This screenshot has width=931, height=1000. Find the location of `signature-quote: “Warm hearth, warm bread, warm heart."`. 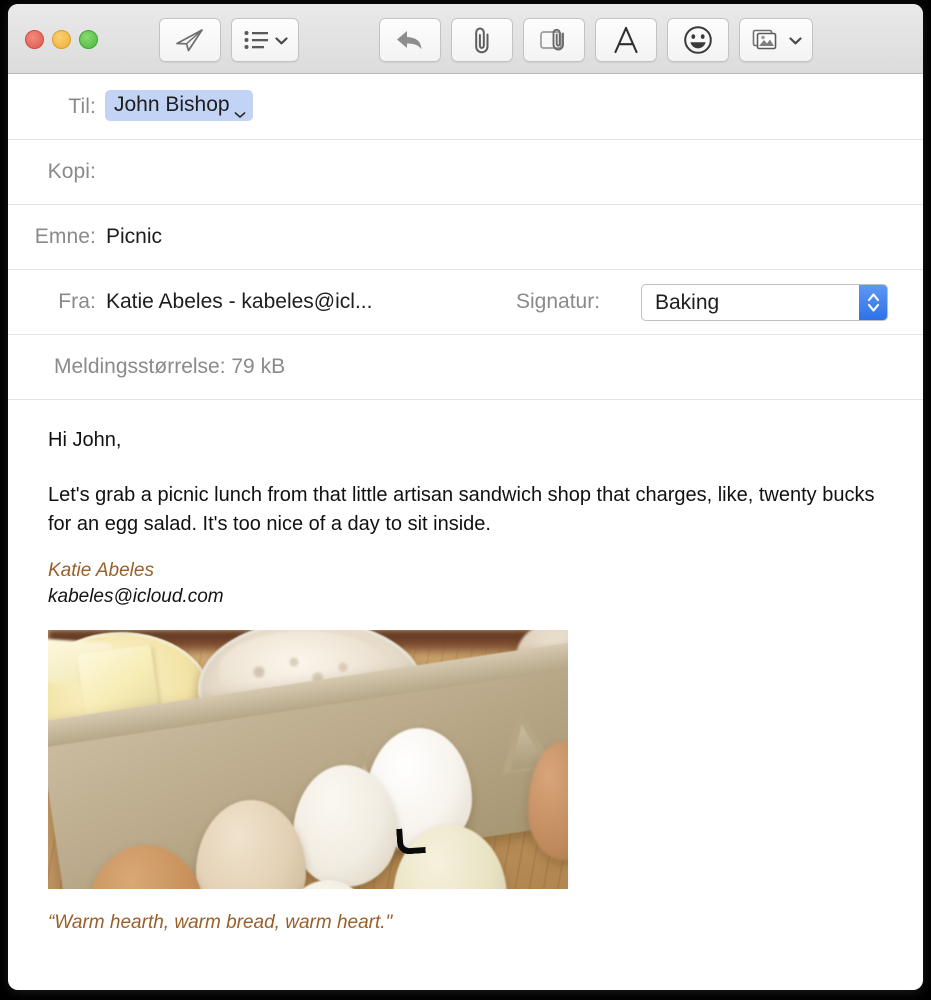

signature-quote: “Warm hearth, warm bread, warm heart." is located at coordinates (220, 923).